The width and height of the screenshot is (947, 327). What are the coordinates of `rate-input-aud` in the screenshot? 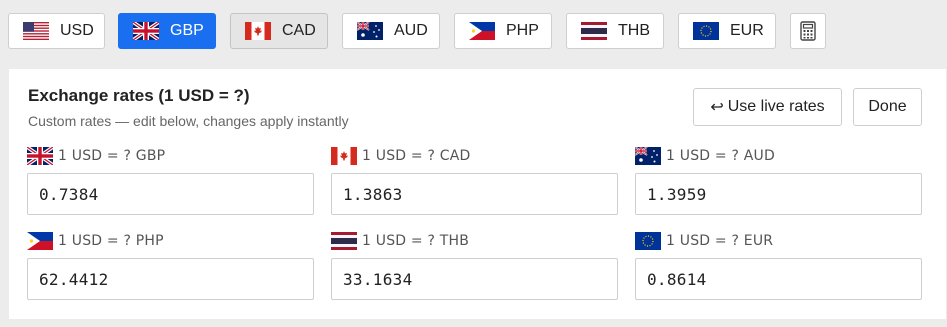 It's located at (778, 194).